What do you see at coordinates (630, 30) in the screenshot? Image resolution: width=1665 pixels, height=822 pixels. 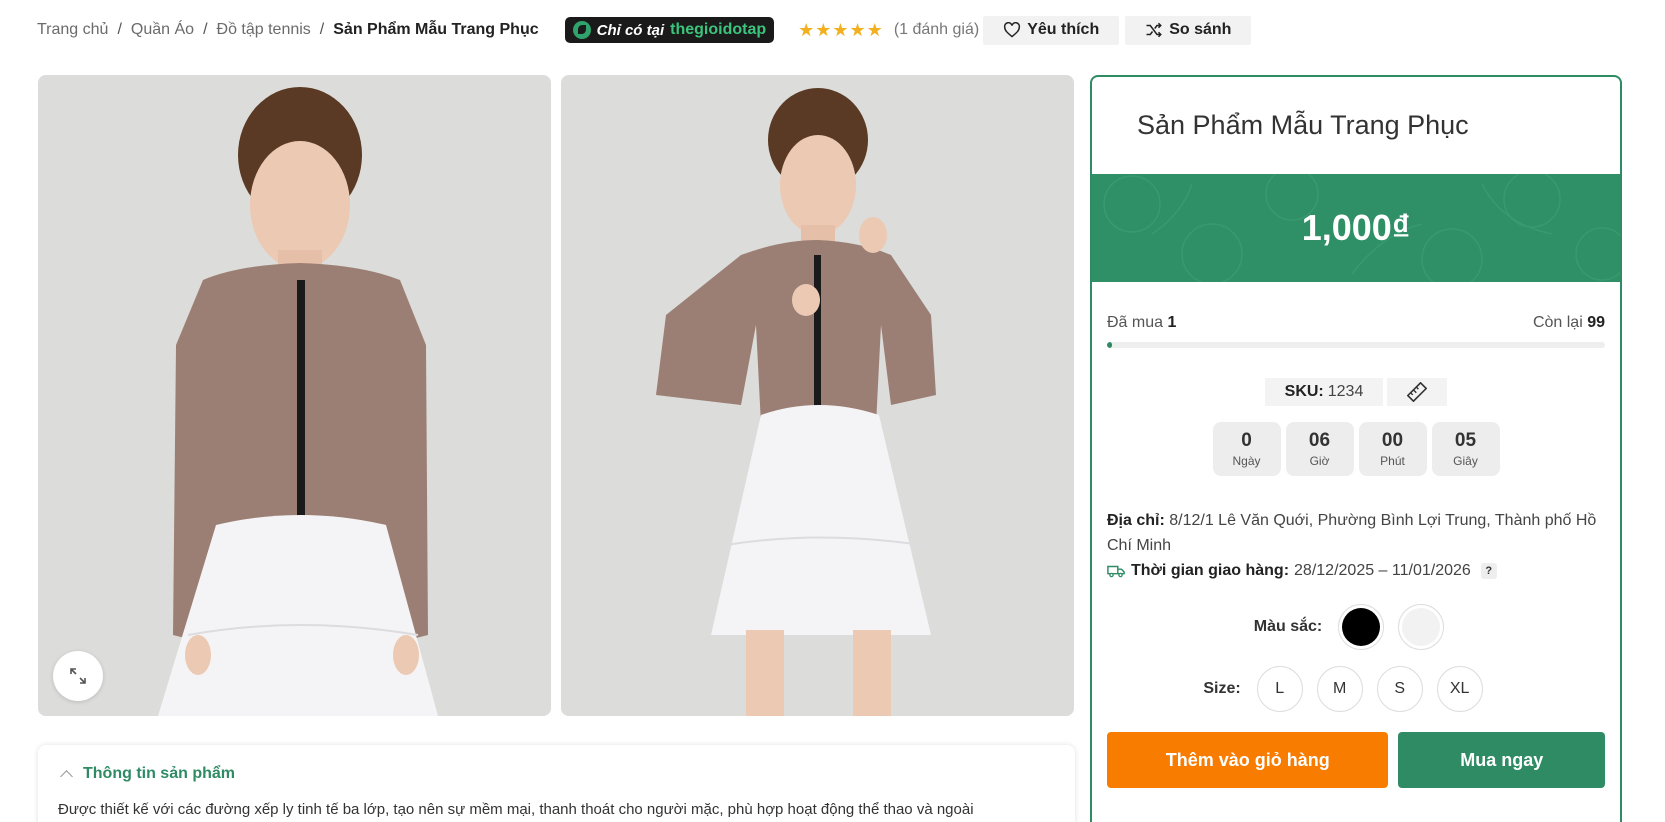 I see `promo-prefix: Chỉ có tại` at bounding box center [630, 30].